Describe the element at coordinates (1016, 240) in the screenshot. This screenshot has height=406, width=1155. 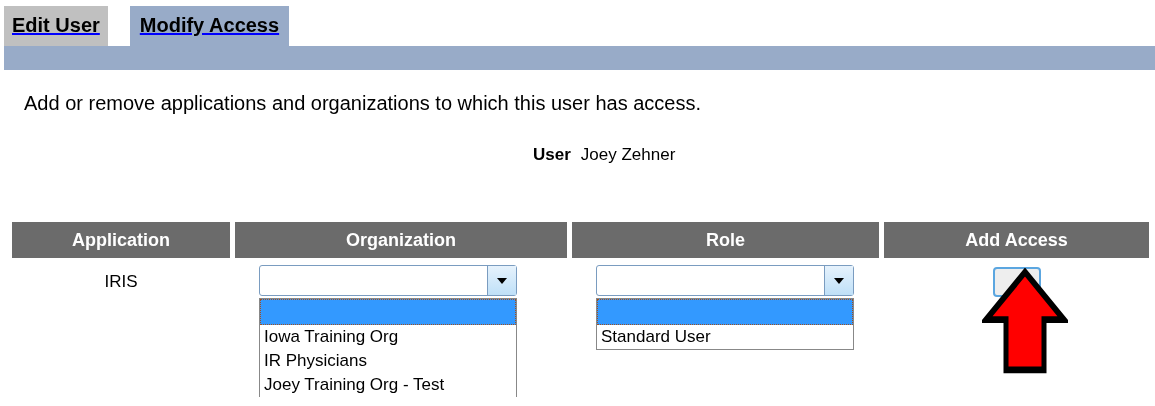
I see `column-header: Add Access` at that location.